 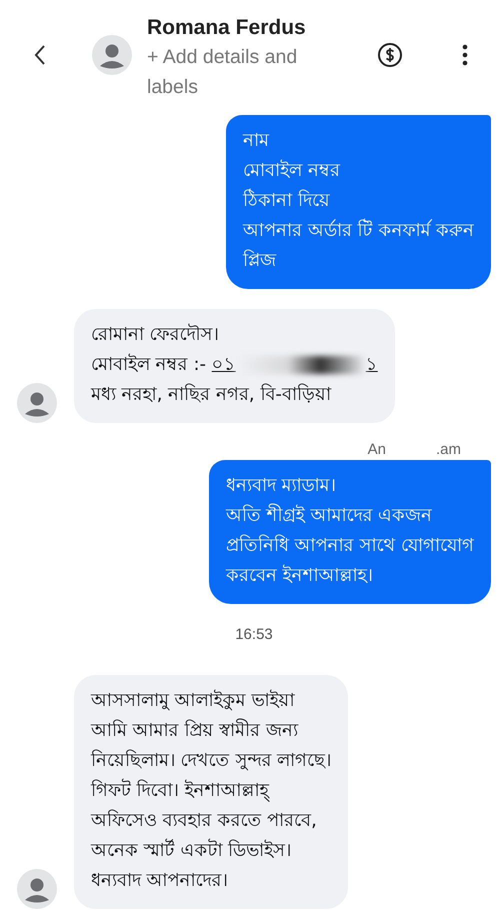 What do you see at coordinates (390, 55) in the screenshot?
I see `dollar-icon` at bounding box center [390, 55].